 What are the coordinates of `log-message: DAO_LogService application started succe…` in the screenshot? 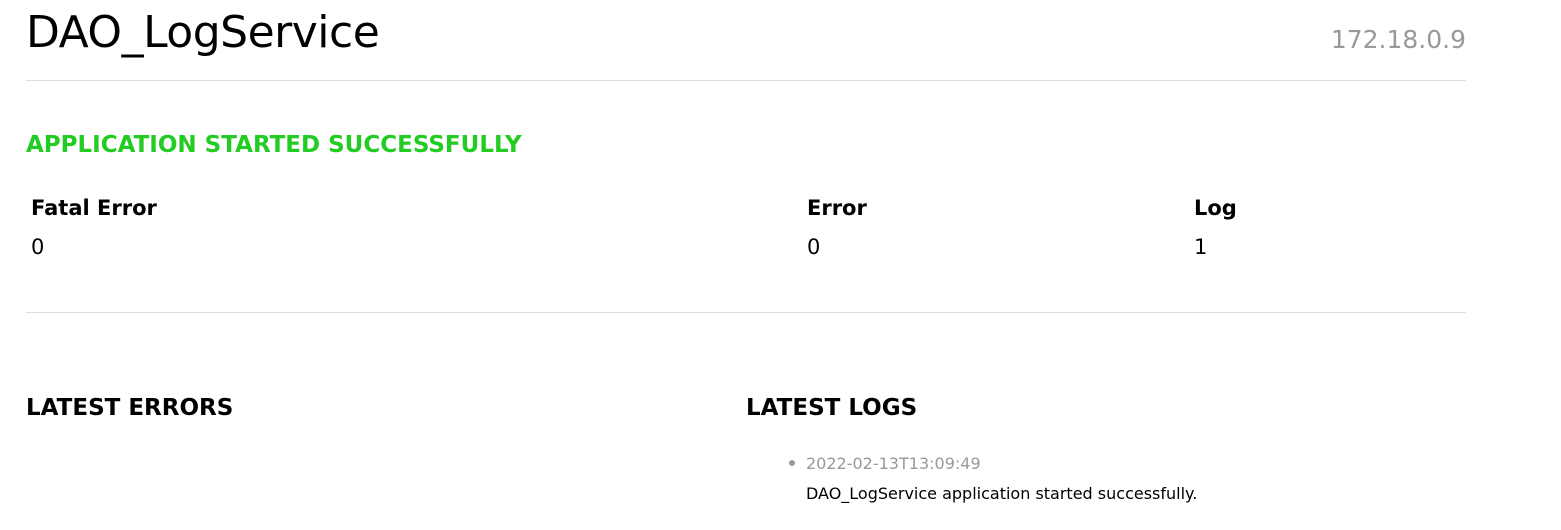 It's located at (1002, 493).